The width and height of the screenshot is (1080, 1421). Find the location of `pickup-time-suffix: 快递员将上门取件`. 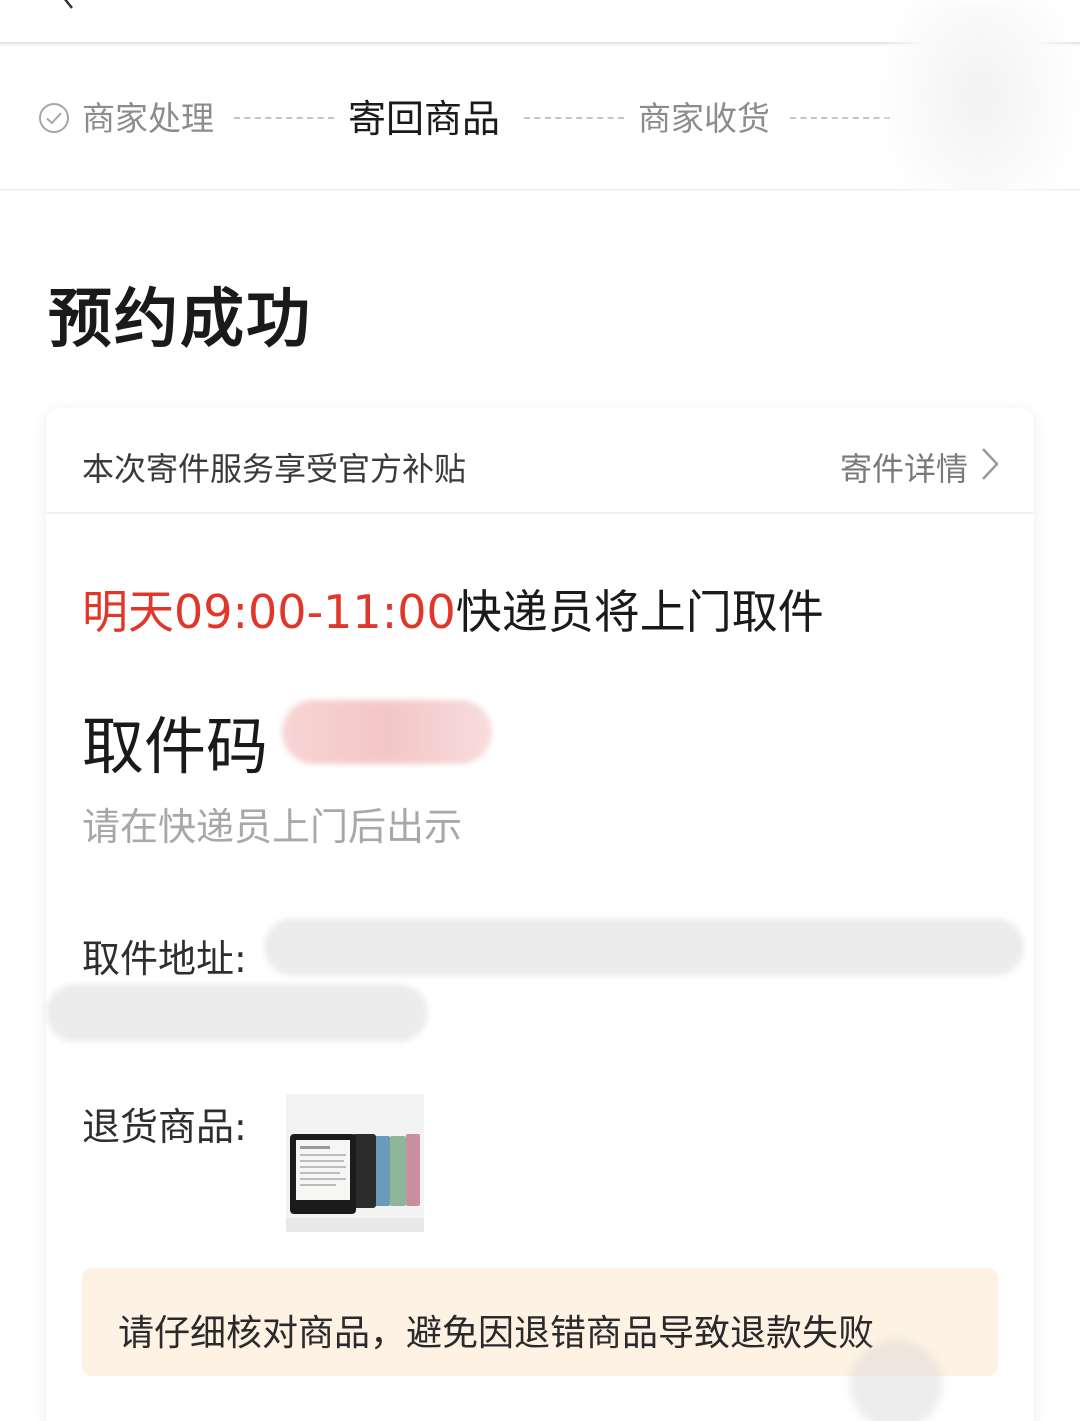

pickup-time-suffix: 快递员将上门取件 is located at coordinates (639, 612).